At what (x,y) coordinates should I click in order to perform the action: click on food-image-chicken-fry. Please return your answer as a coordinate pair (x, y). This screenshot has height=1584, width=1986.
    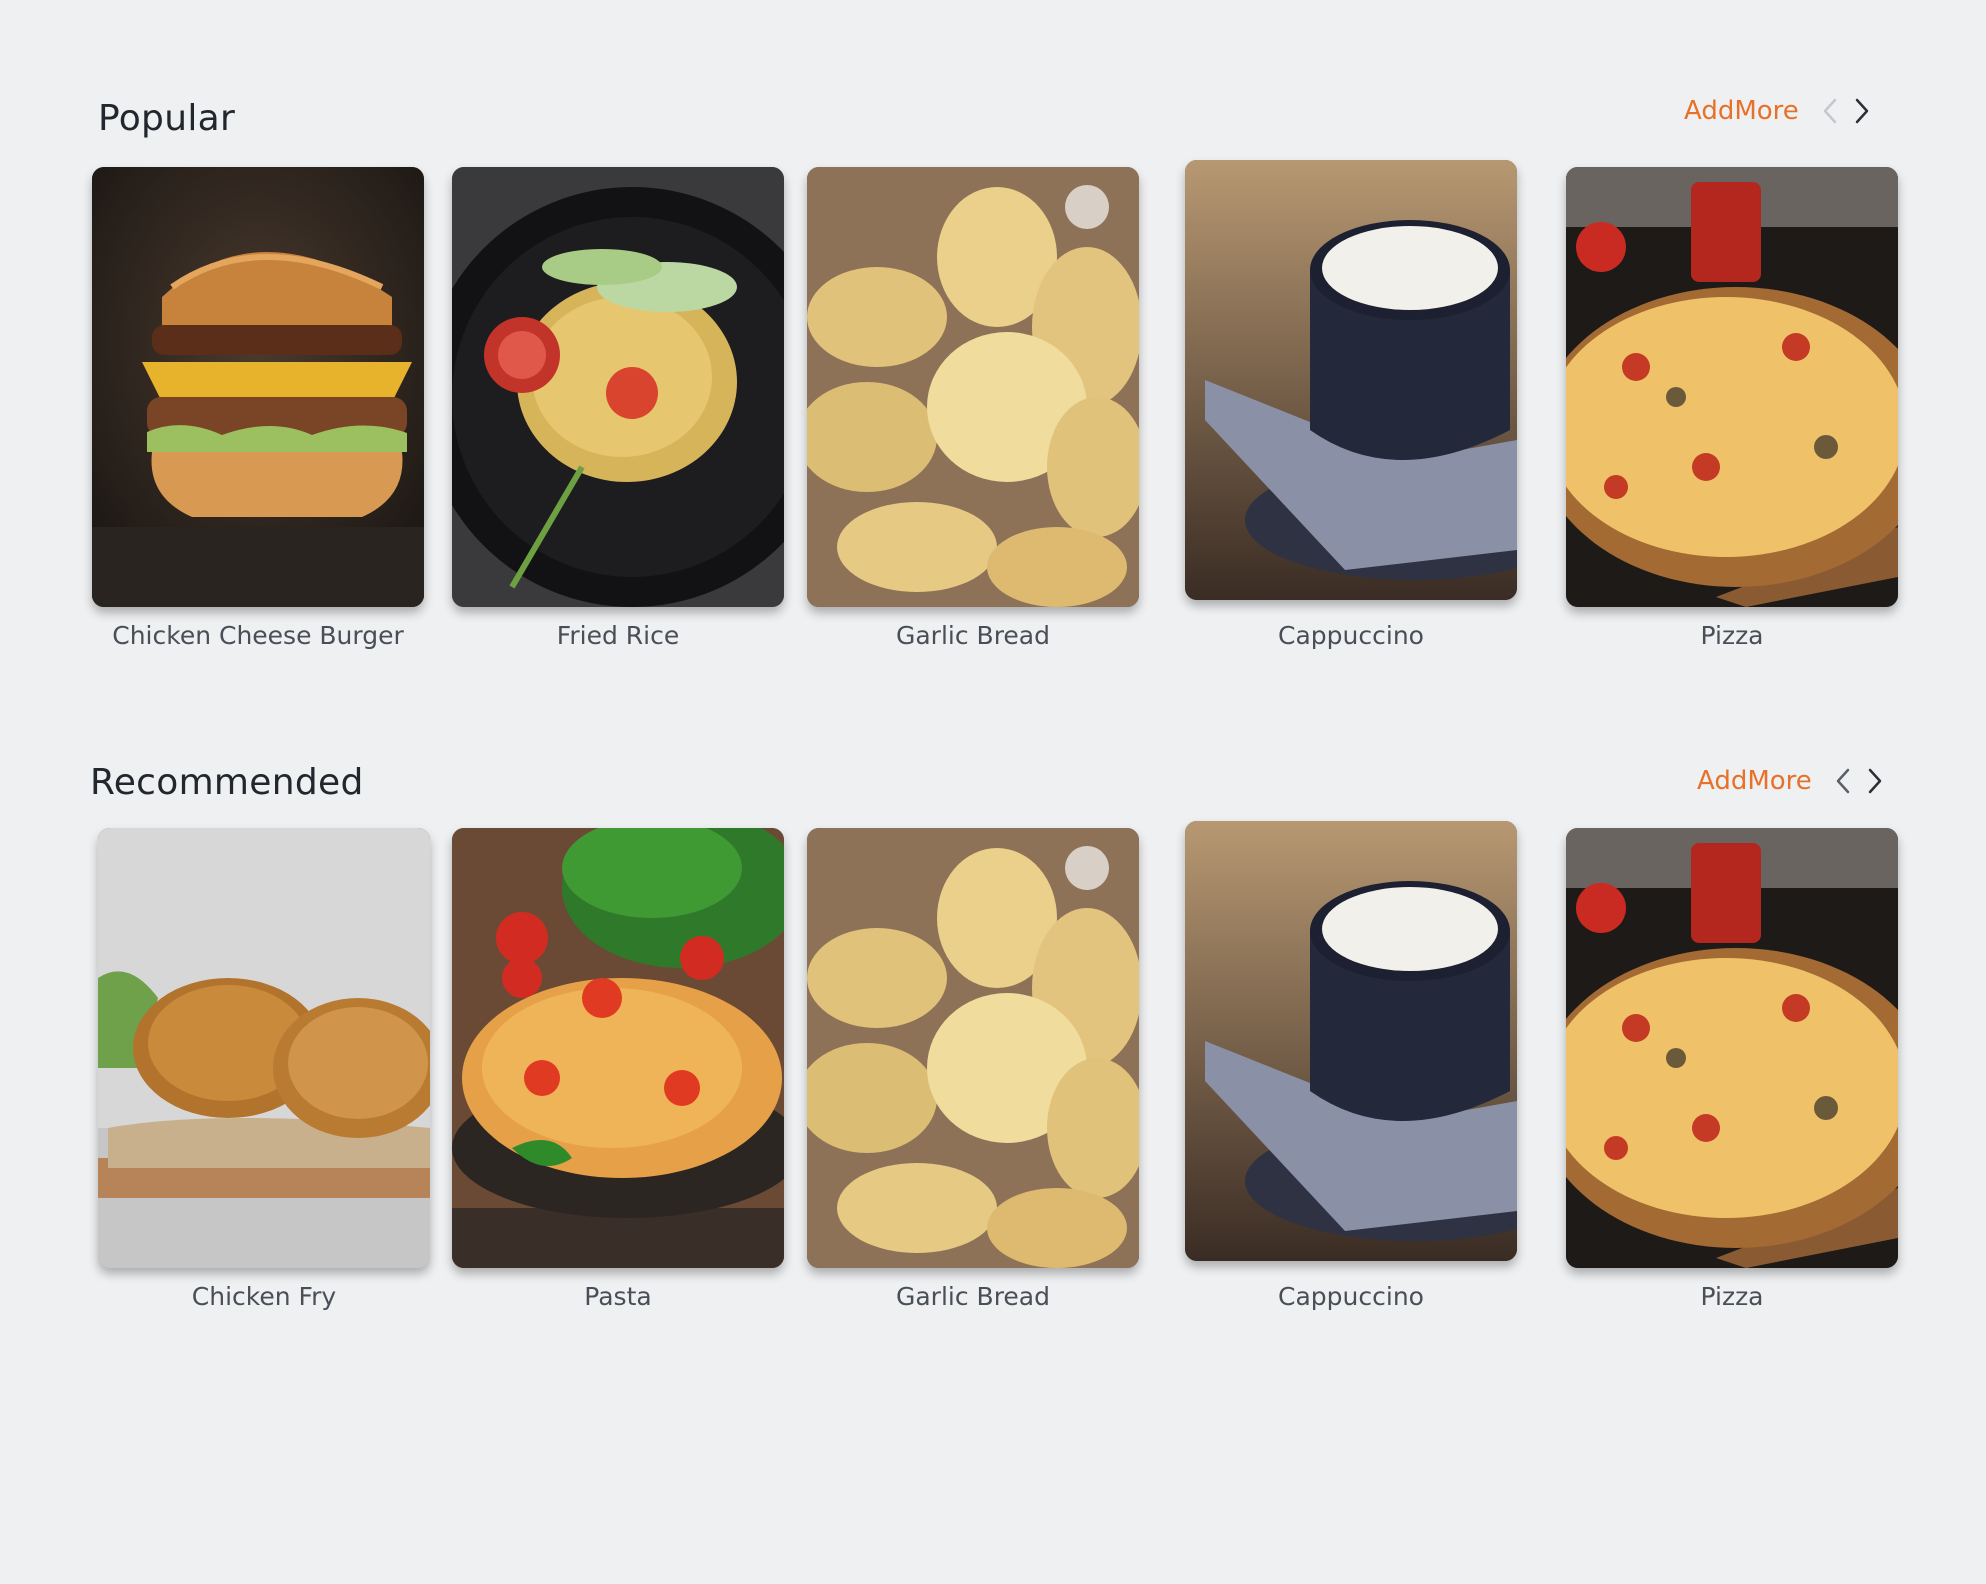
    Looking at the image, I should click on (264, 1048).